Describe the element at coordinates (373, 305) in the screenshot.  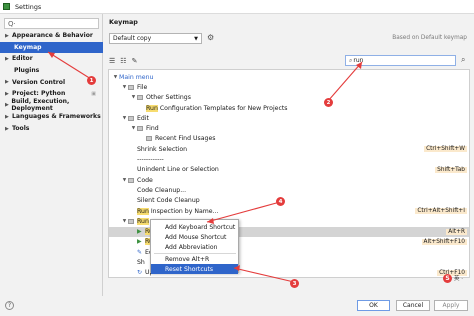
I see `ok-button: OK` at that location.